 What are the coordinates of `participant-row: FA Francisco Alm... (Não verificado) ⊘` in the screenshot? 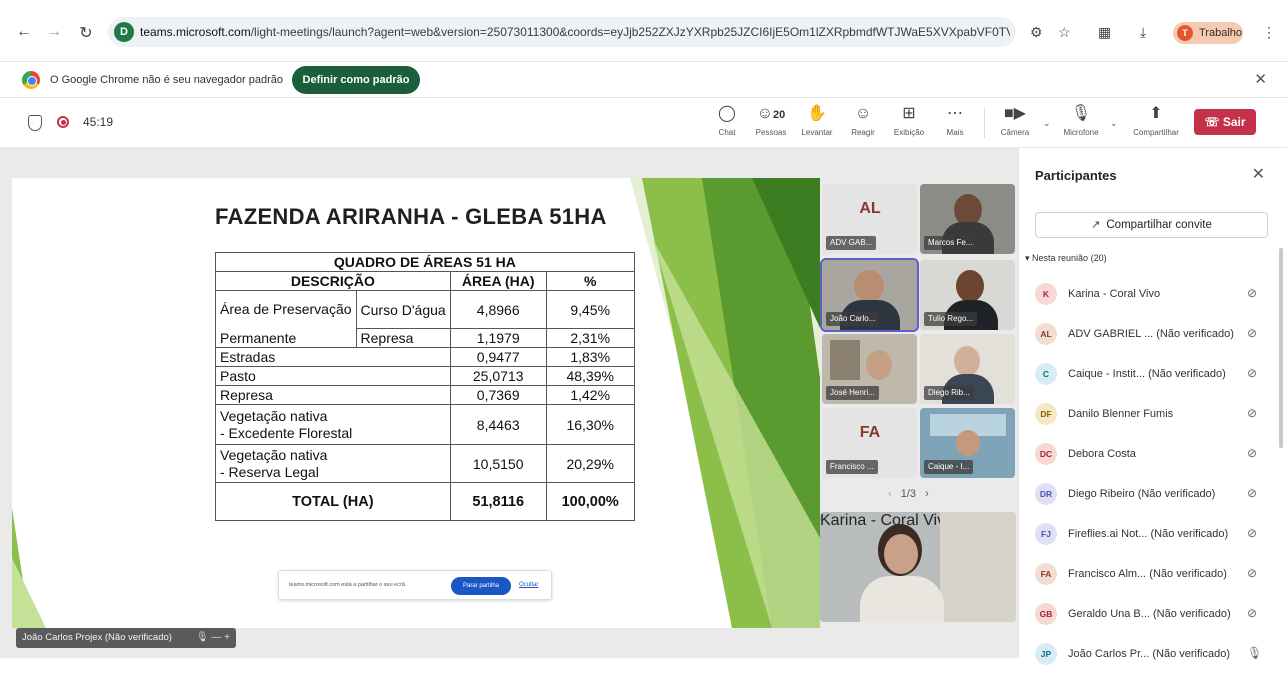 It's located at (1149, 574).